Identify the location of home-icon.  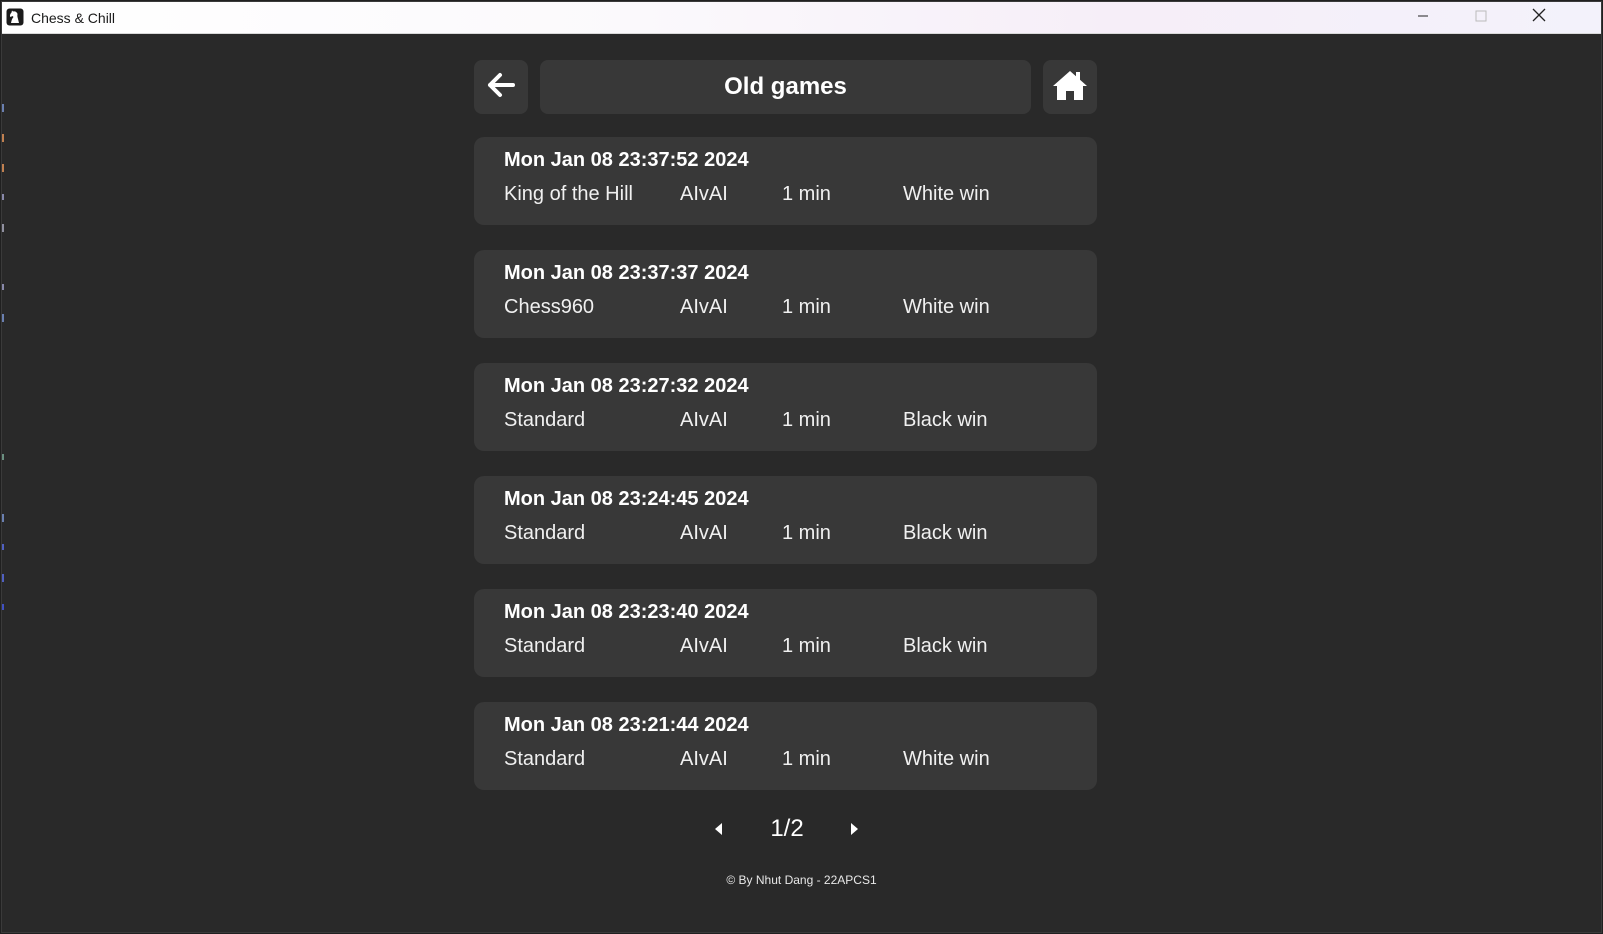
(1070, 87).